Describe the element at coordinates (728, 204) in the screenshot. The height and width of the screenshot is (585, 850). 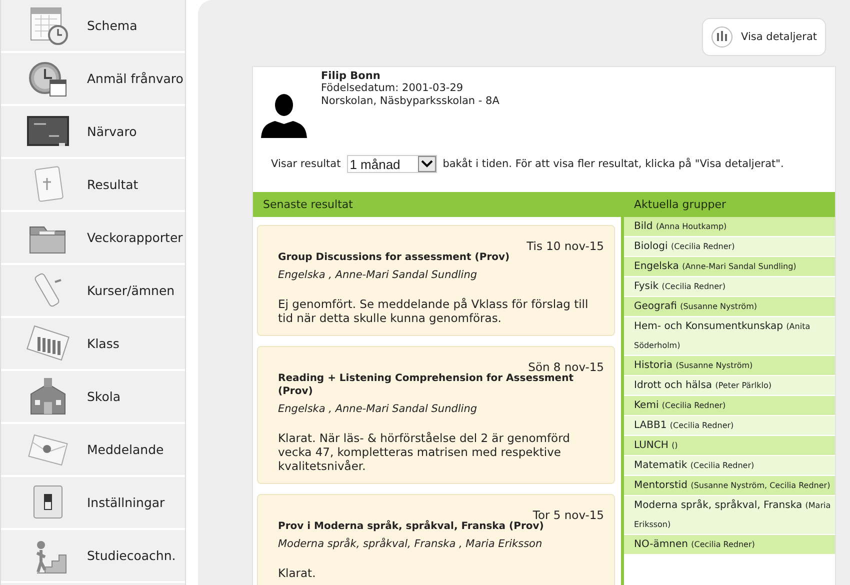
I see `groups-heading: Aktuella grupper` at that location.